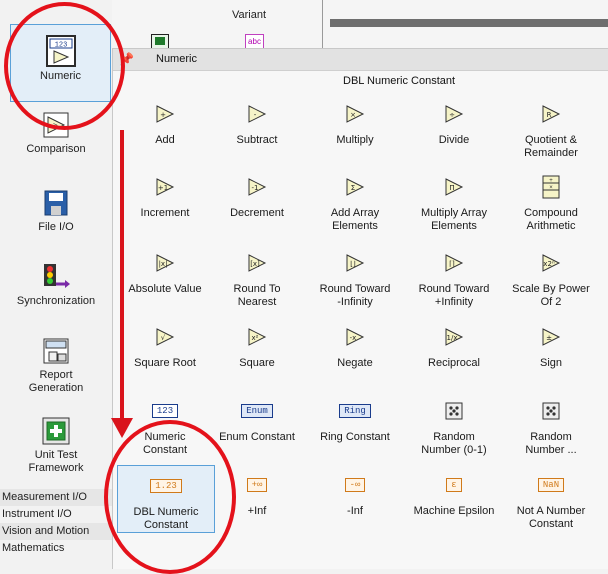 The image size is (608, 574). Describe the element at coordinates (355, 421) in the screenshot. I see `palette-item-ring-constant: Ring Ring Constant` at that location.